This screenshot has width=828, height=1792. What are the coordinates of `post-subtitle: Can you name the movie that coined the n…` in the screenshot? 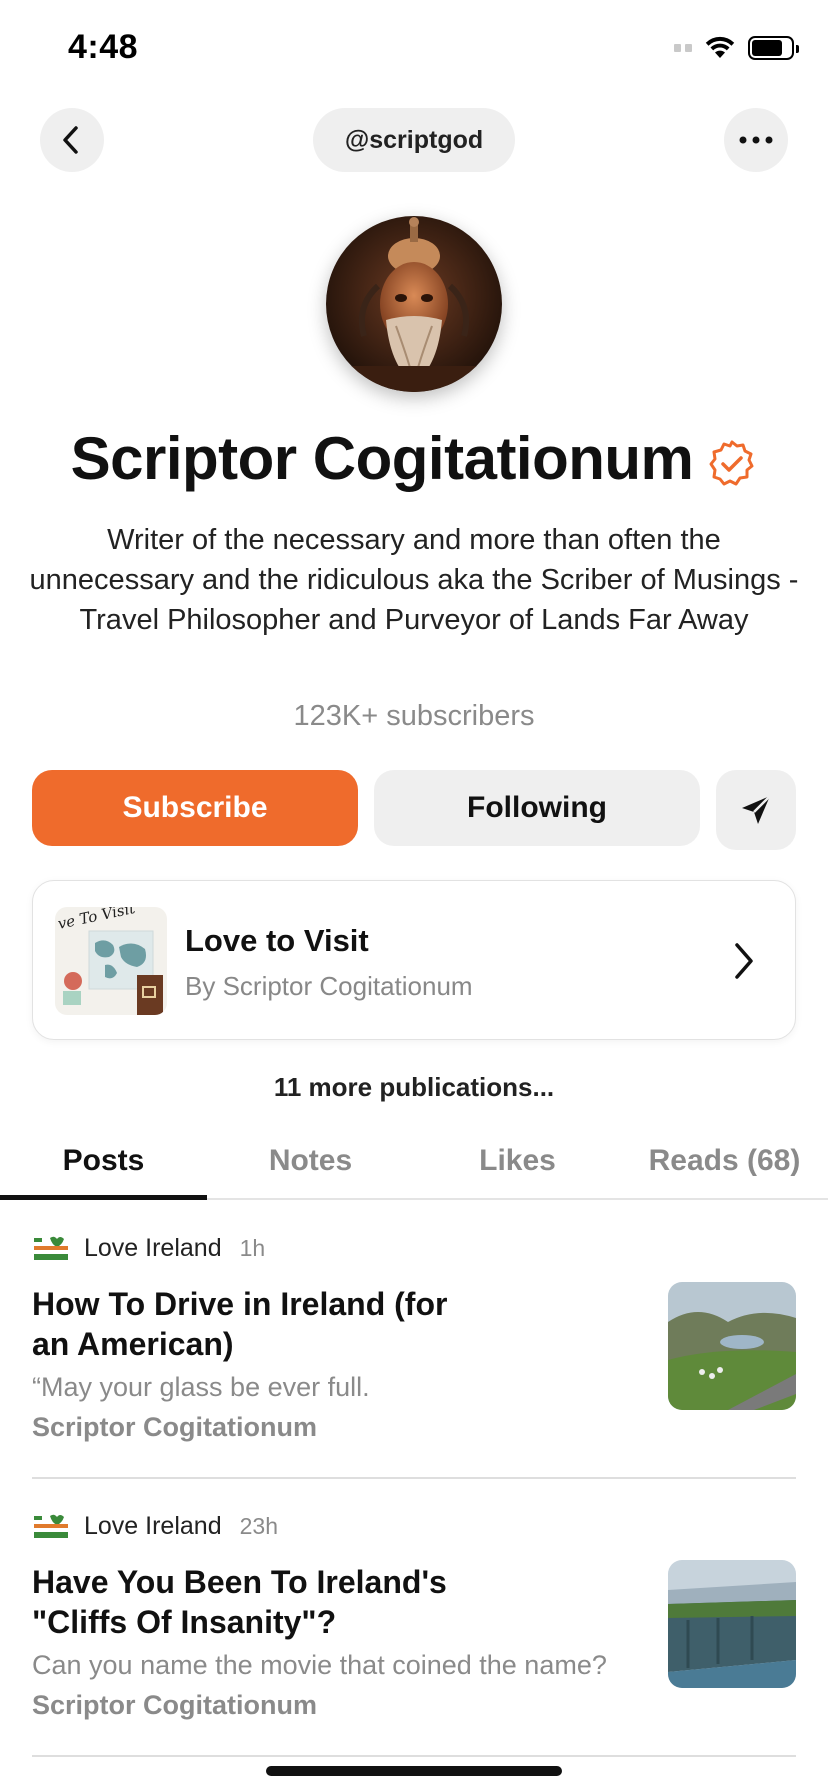 It's located at (319, 1665).